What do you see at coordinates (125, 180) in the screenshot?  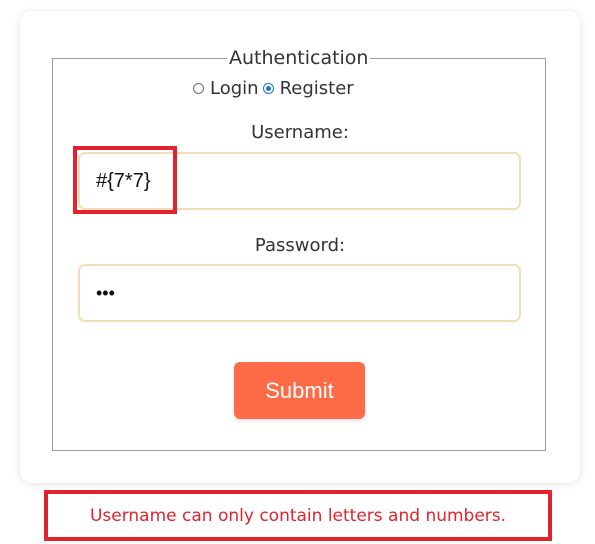 I see `username-highlight-box` at bounding box center [125, 180].